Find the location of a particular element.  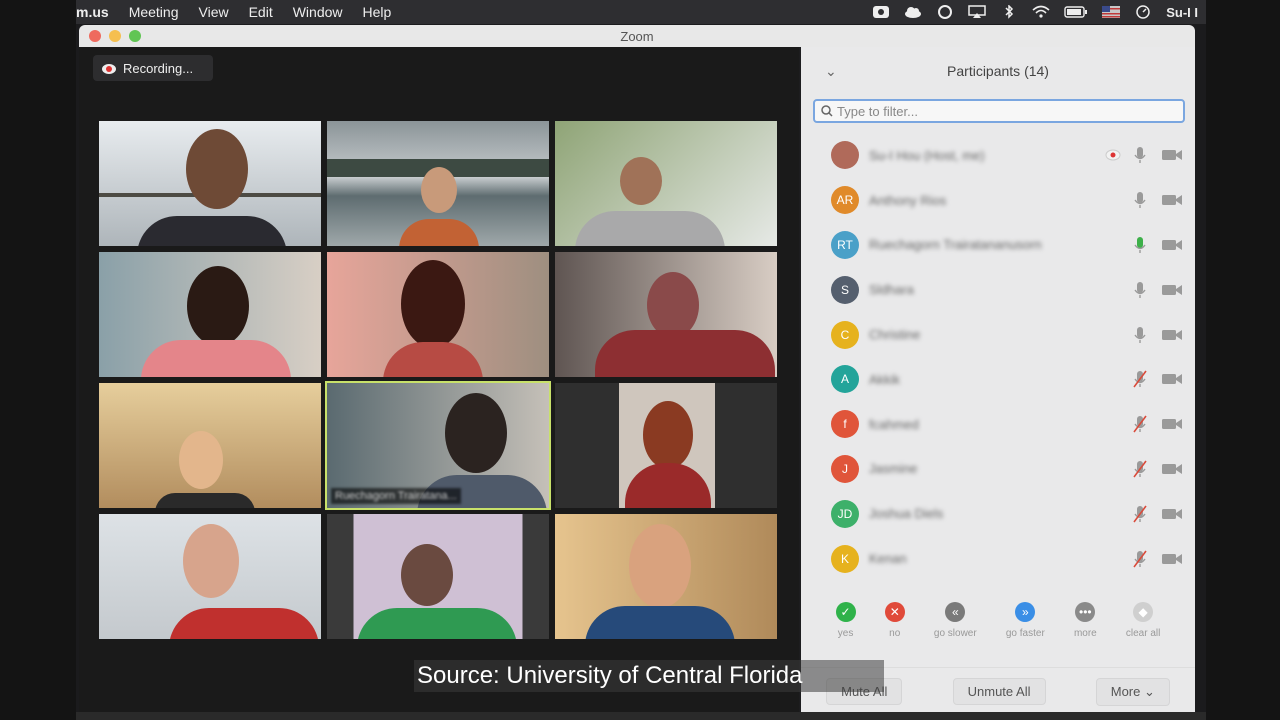

airplay-icon is located at coordinates (977, 12).